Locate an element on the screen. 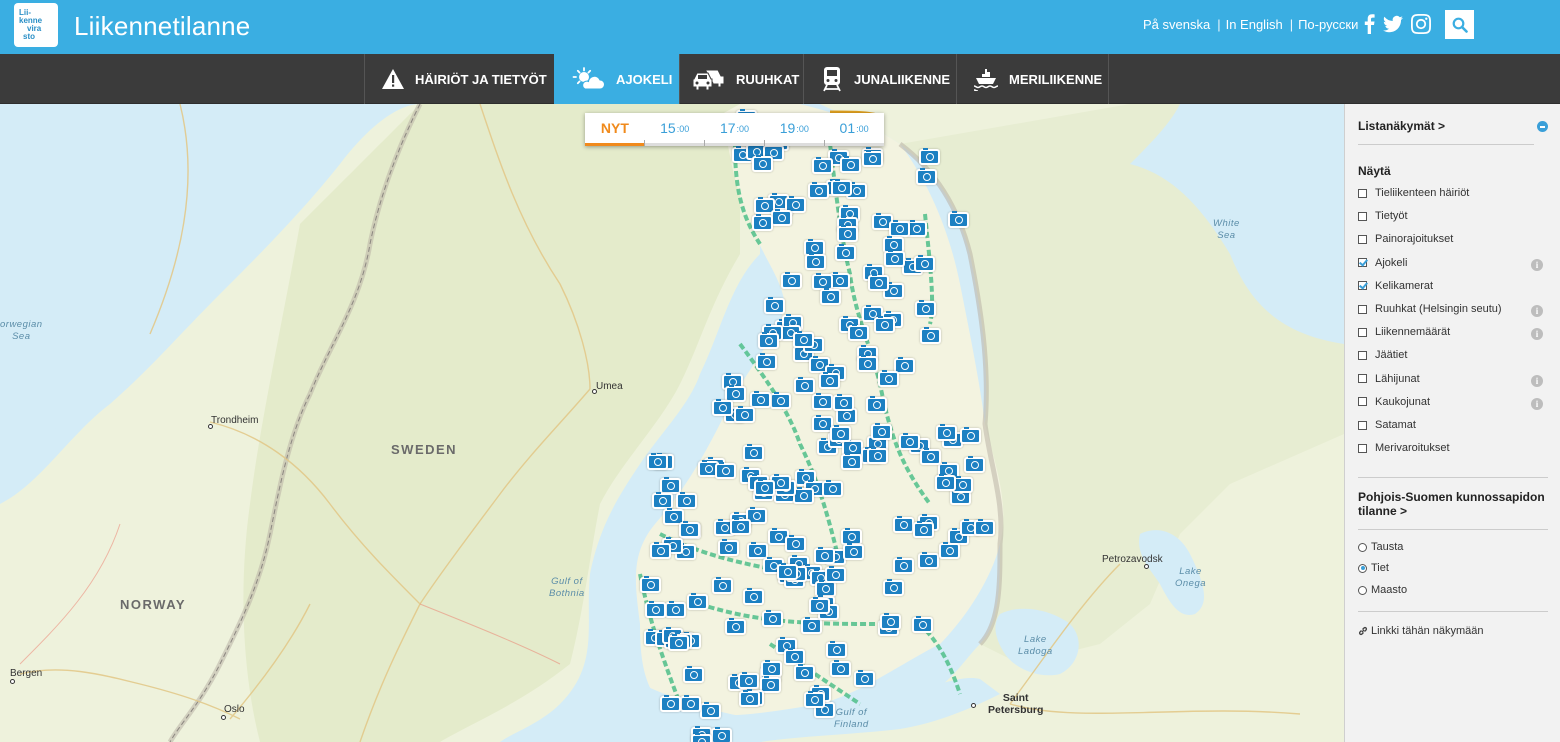  layer-option: Ajokeli is located at coordinates (1382, 263).